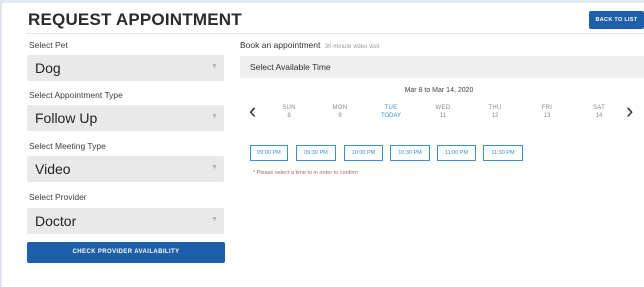 This screenshot has width=644, height=287. I want to click on day-name: SUN, so click(289, 108).